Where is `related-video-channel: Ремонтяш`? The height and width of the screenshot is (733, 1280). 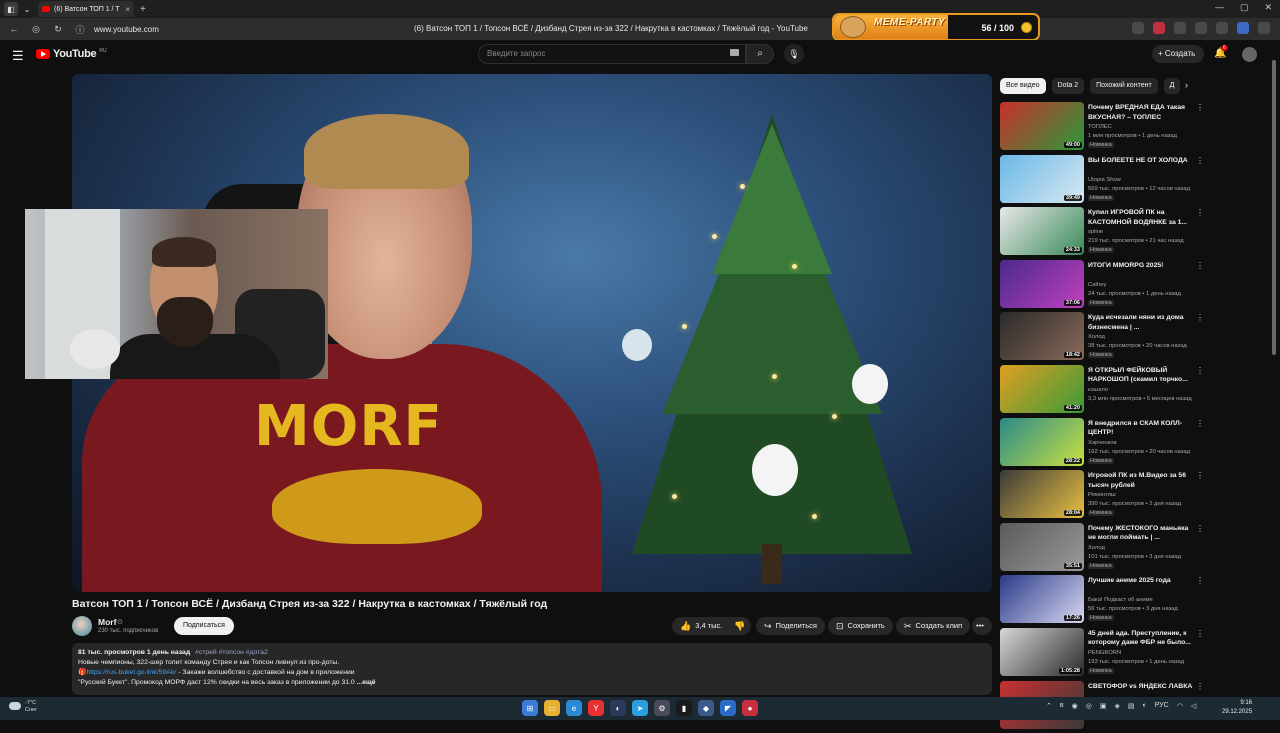 related-video-channel: Ремонтяш is located at coordinates (1102, 495).